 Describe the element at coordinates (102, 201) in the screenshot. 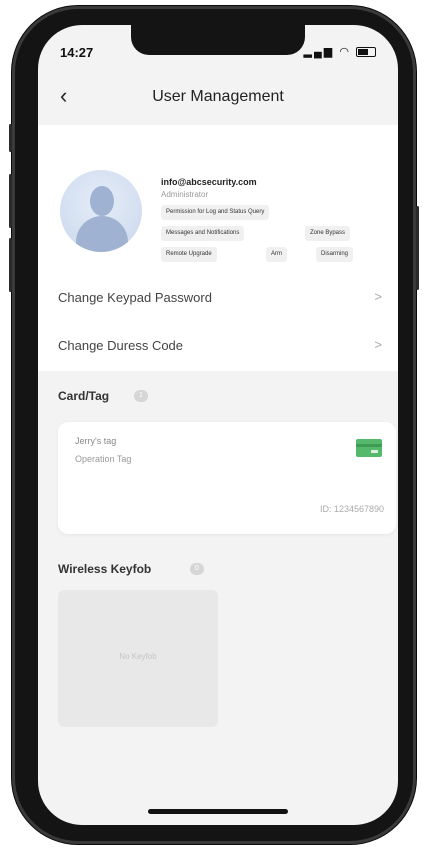

I see `avatar-head` at that location.